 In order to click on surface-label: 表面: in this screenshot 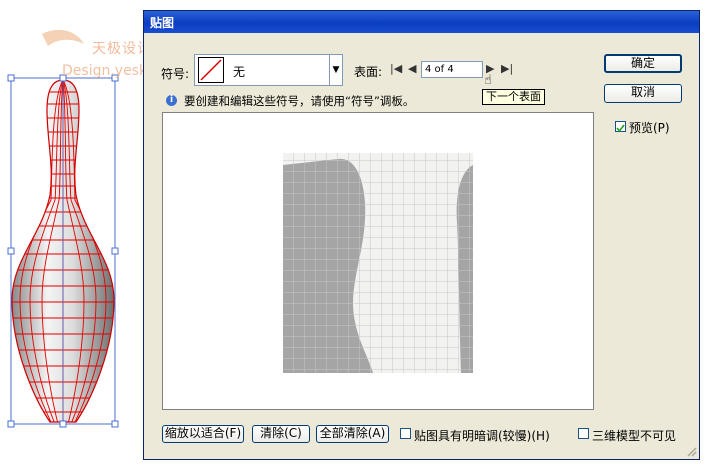, I will do `click(368, 72)`.